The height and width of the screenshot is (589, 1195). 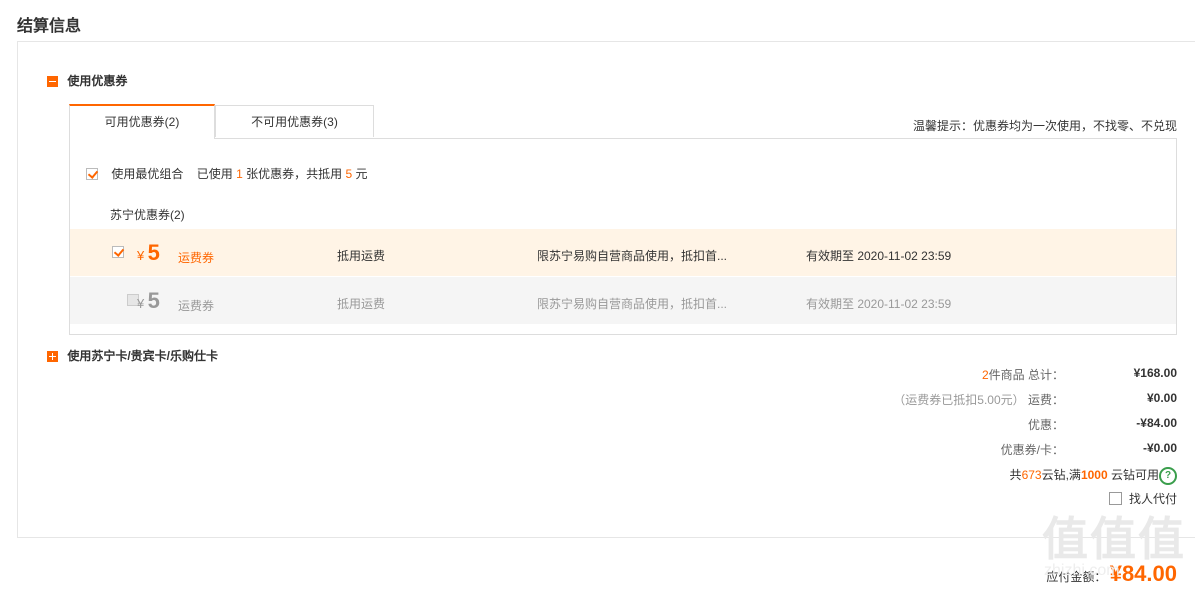 I want to click on combo-amount: 5, so click(x=349, y=174).